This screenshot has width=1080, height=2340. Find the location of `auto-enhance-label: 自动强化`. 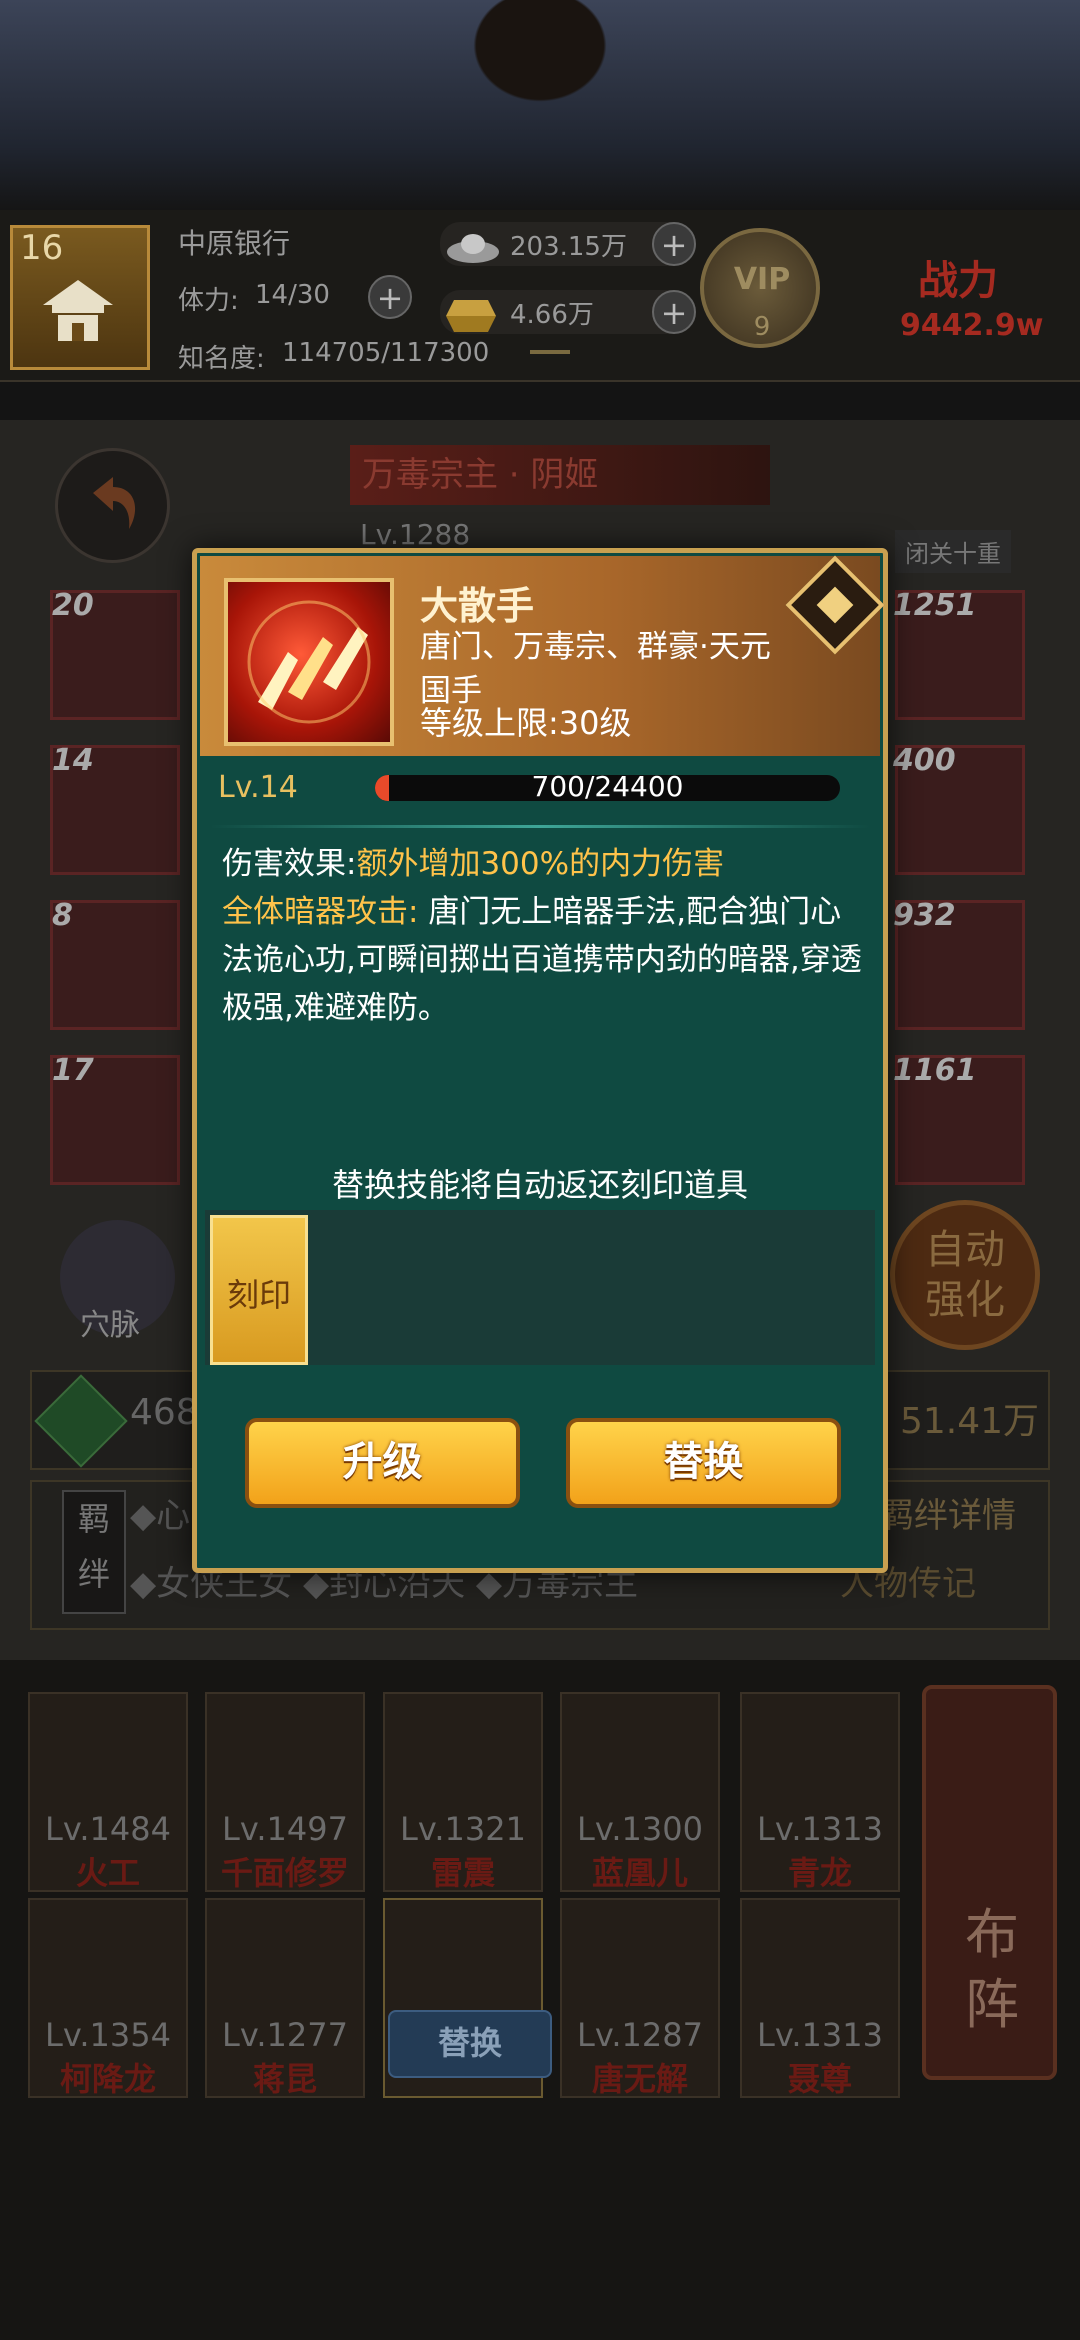

auto-enhance-label: 自动强化 is located at coordinates (965, 1275).